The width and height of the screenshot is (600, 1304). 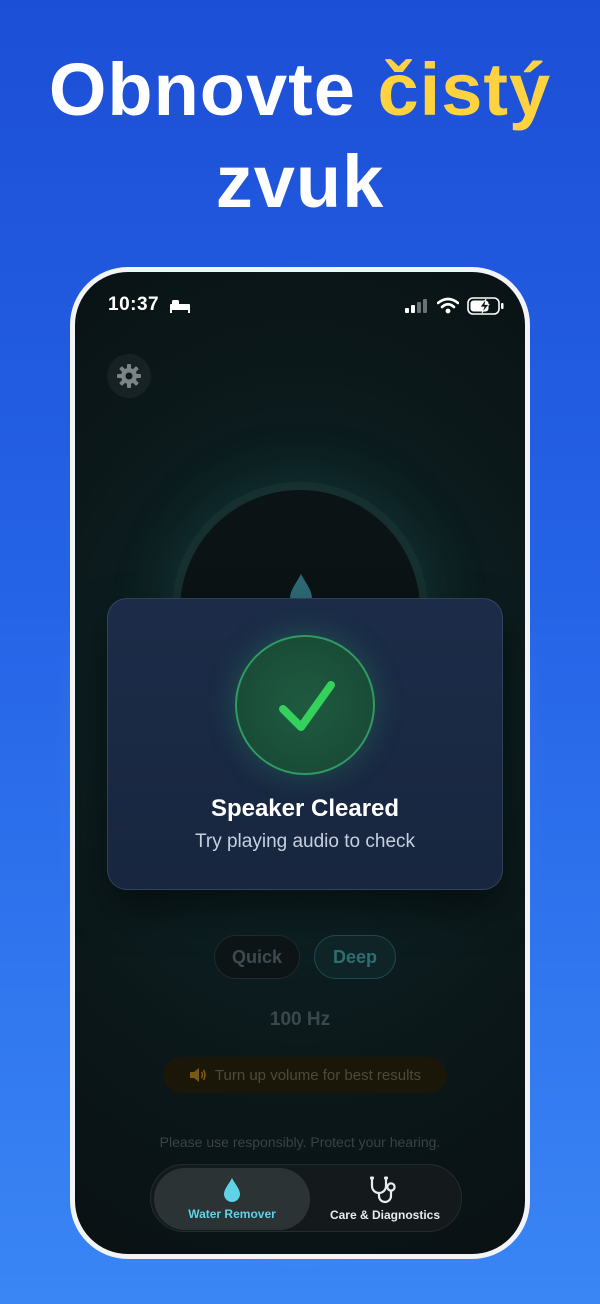 I want to click on settings-button, so click(x=129, y=376).